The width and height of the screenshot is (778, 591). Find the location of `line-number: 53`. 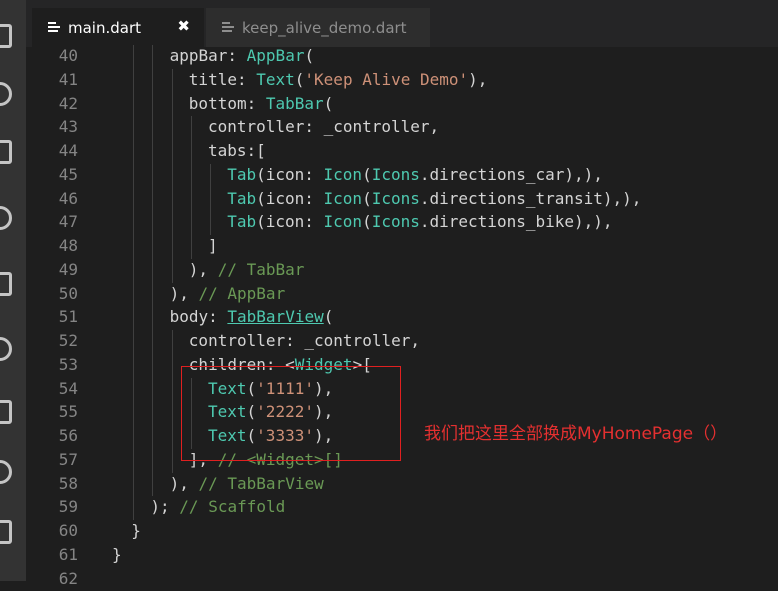

line-number: 53 is located at coordinates (68, 364).